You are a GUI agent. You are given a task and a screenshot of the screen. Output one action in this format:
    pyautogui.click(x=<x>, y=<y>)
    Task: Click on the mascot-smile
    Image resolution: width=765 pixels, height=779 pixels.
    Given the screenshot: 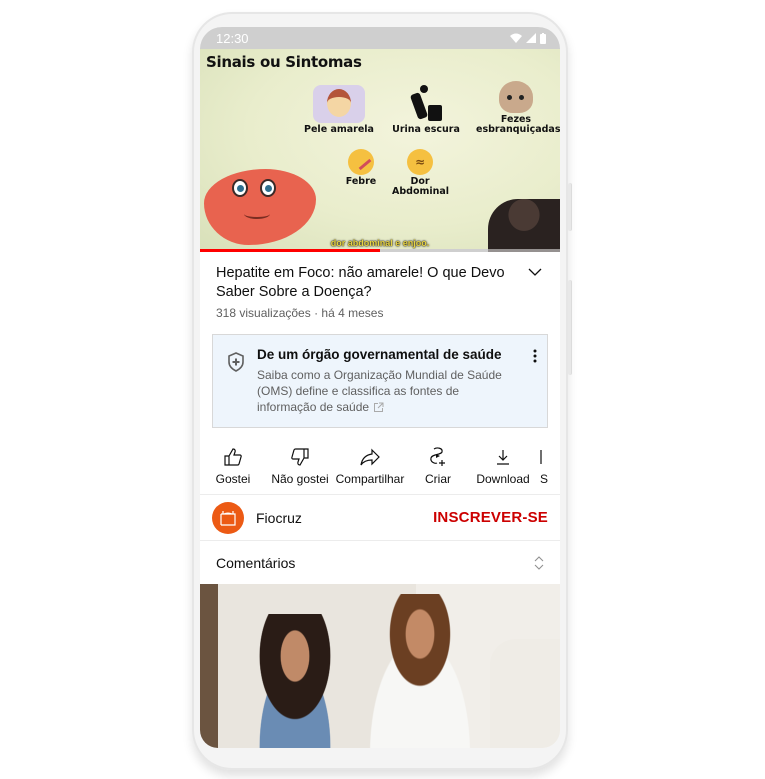 What is the action you would take?
    pyautogui.click(x=257, y=214)
    